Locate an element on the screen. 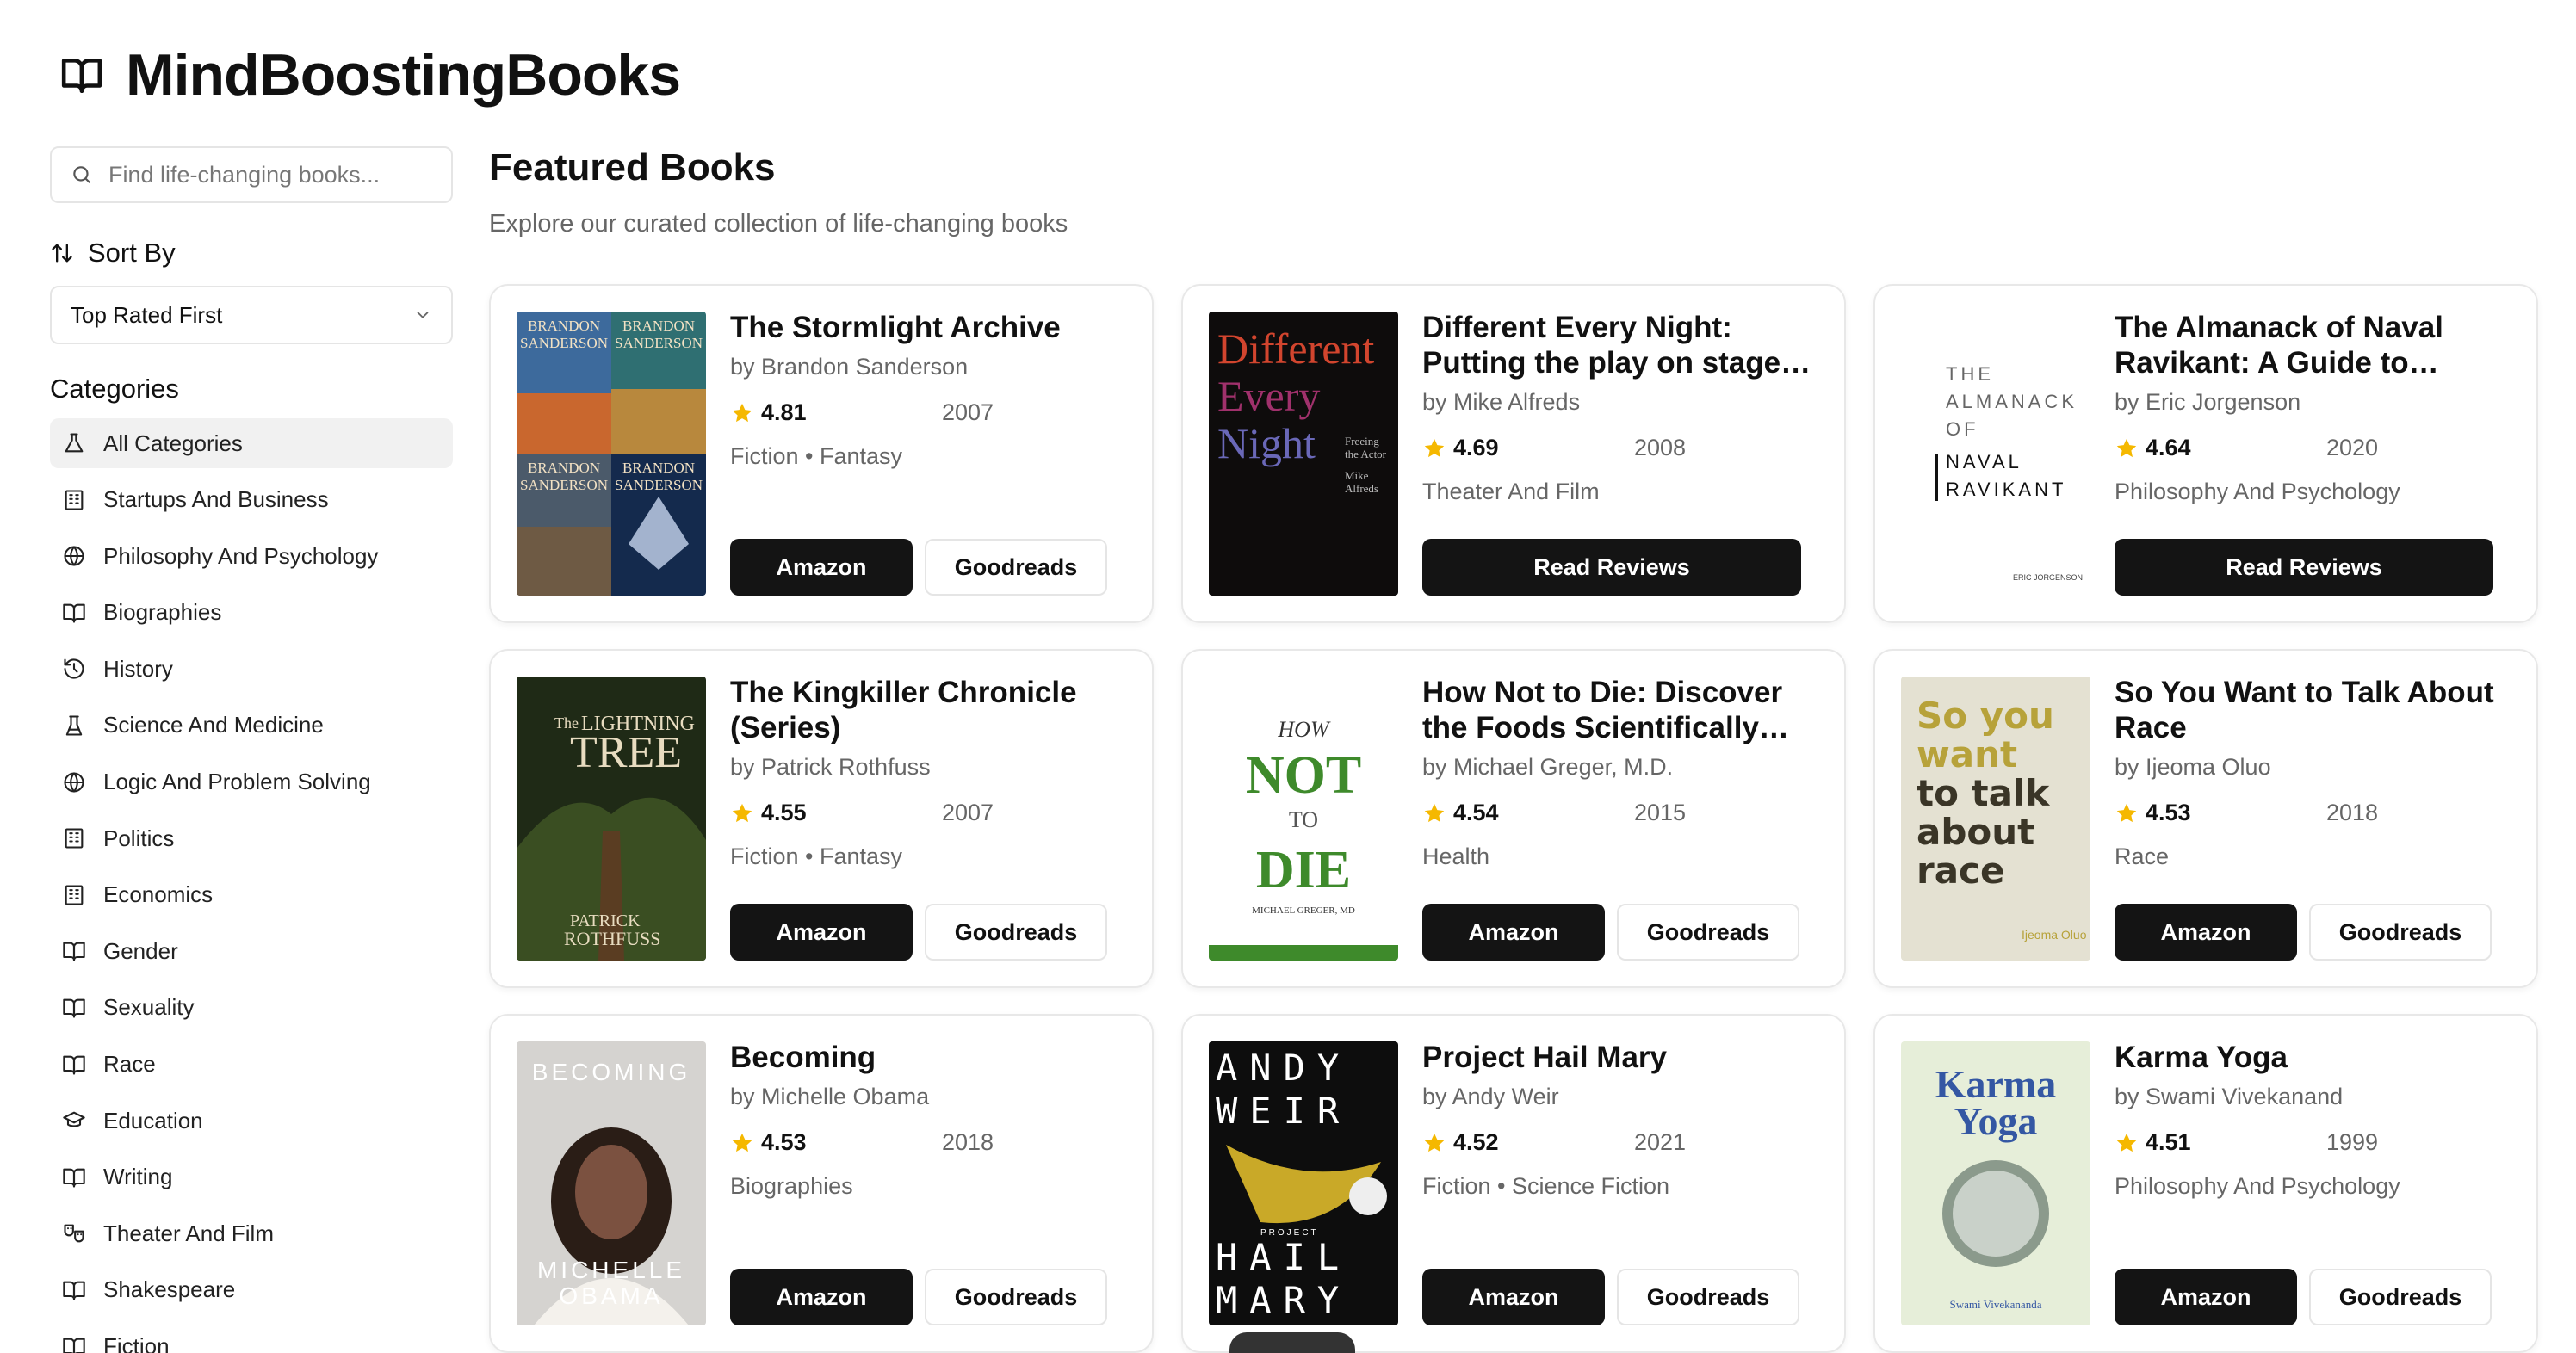 This screenshot has height=1353, width=2576. category-item-logic-and-problem-solving: Logic And Problem Solving is located at coordinates (252, 782).